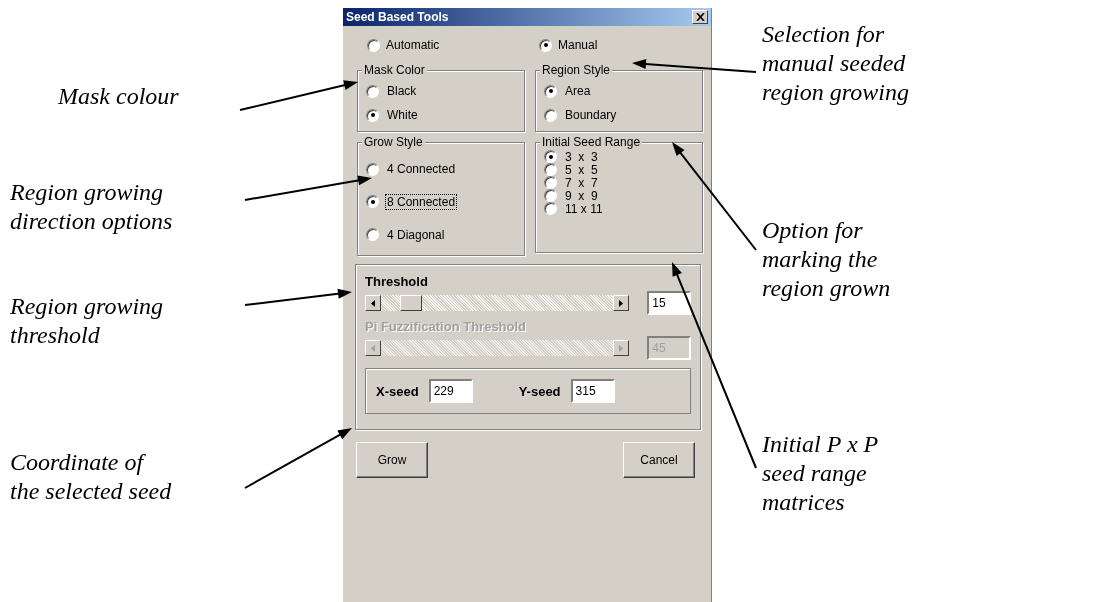 This screenshot has width=1105, height=602. I want to click on seed-label: X-seed, so click(397, 391).